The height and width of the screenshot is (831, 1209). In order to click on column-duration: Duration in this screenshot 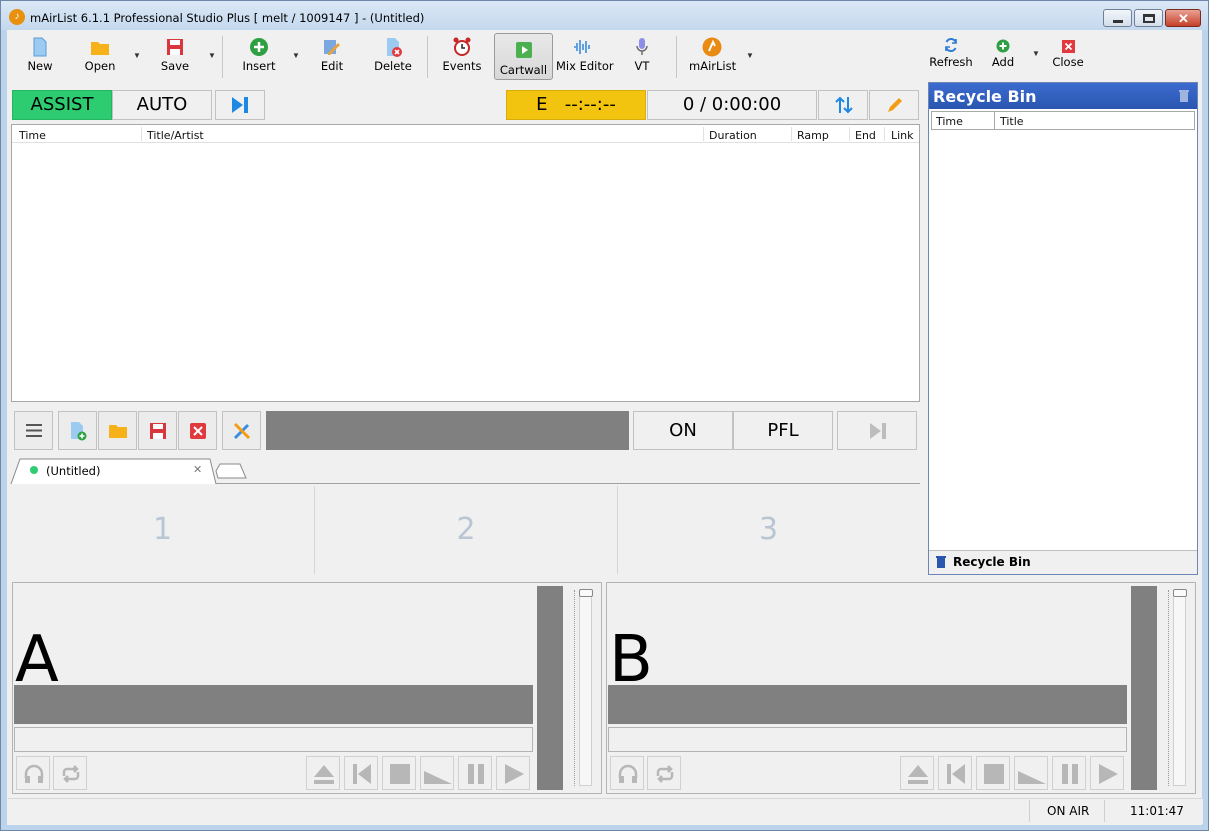, I will do `click(733, 135)`.